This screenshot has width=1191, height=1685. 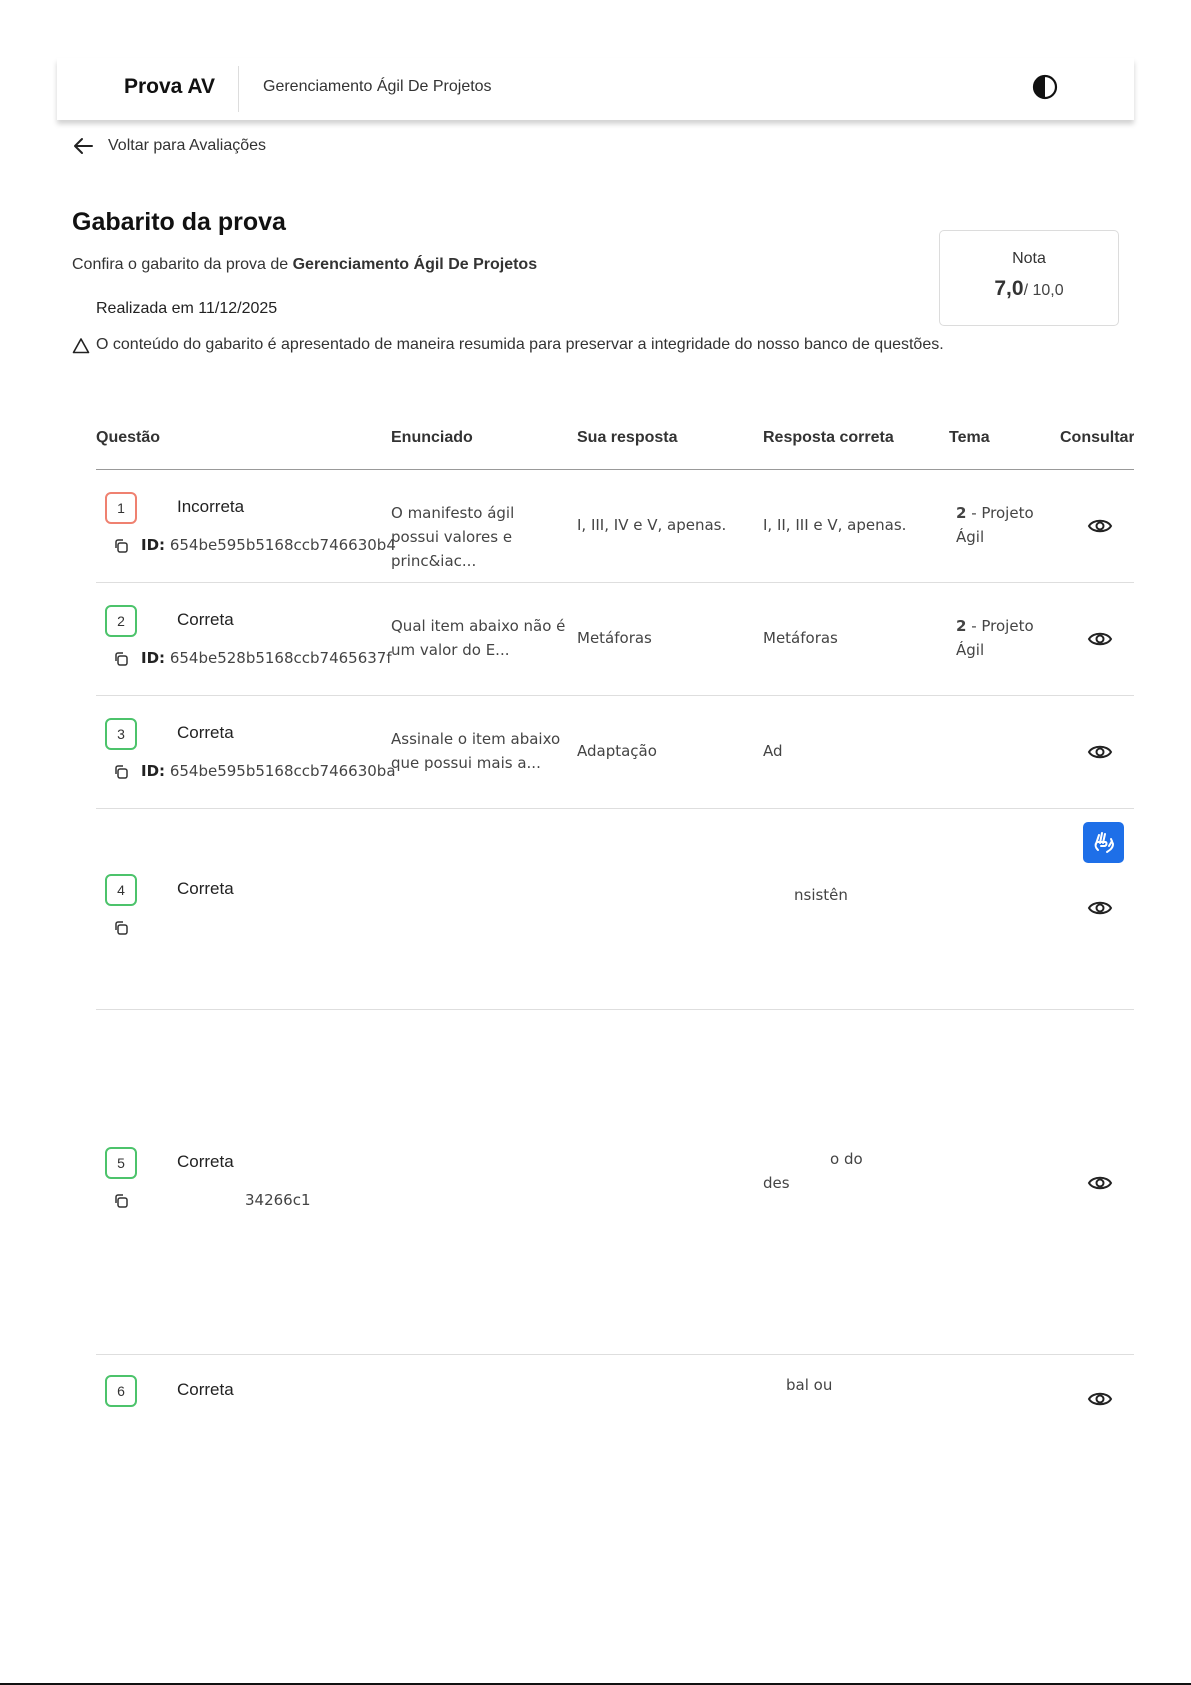 I want to click on confirm-prefix: Confira o gabarito da prova de, so click(x=182, y=264).